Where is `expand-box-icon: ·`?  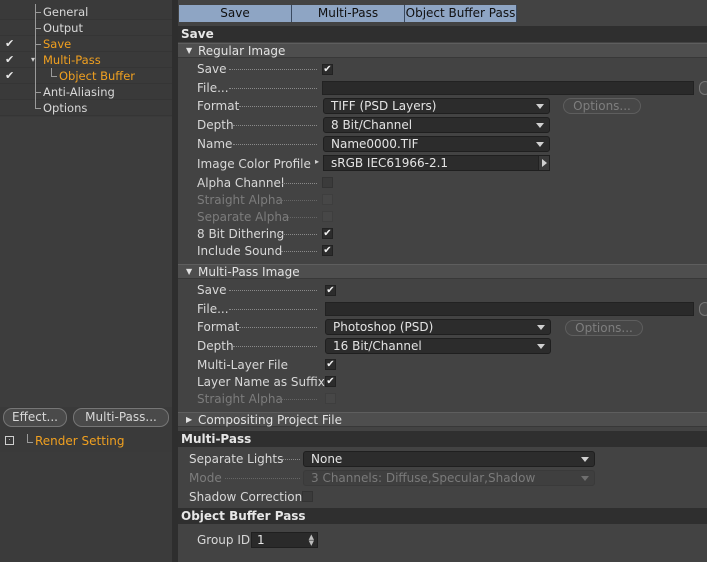 expand-box-icon: · is located at coordinates (9, 440).